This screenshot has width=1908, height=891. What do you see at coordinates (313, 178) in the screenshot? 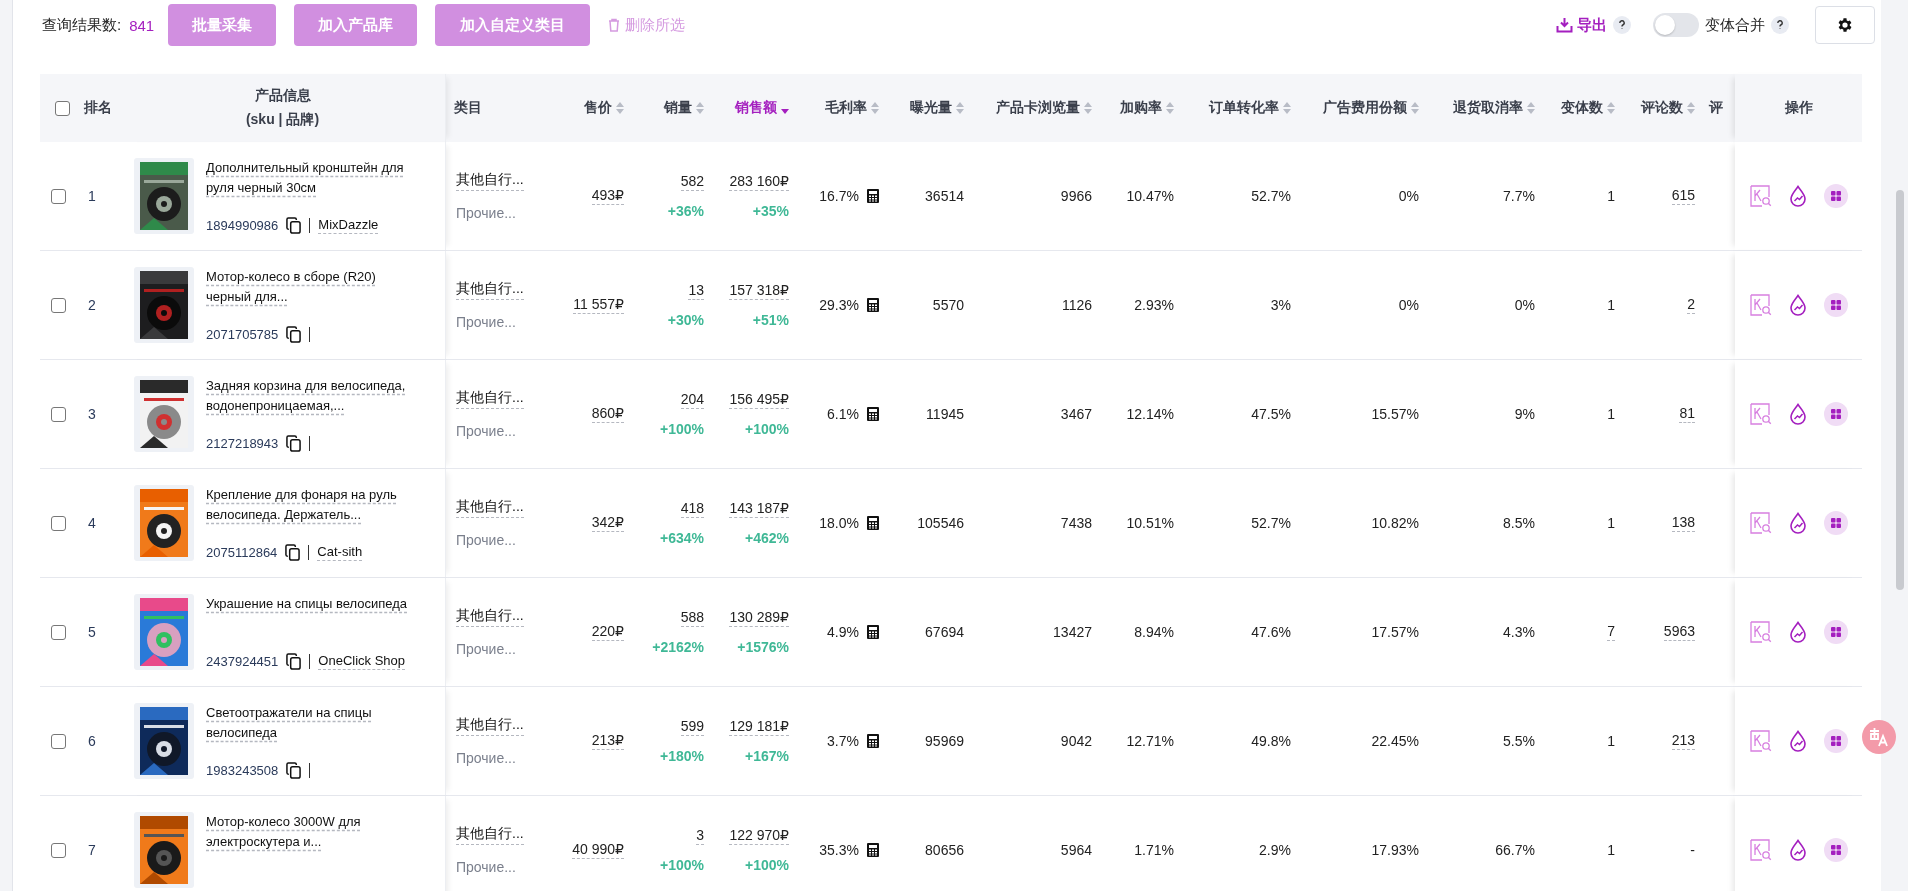
I see `product-title: Дополнительный кронштейн для руля черный 30см` at bounding box center [313, 178].